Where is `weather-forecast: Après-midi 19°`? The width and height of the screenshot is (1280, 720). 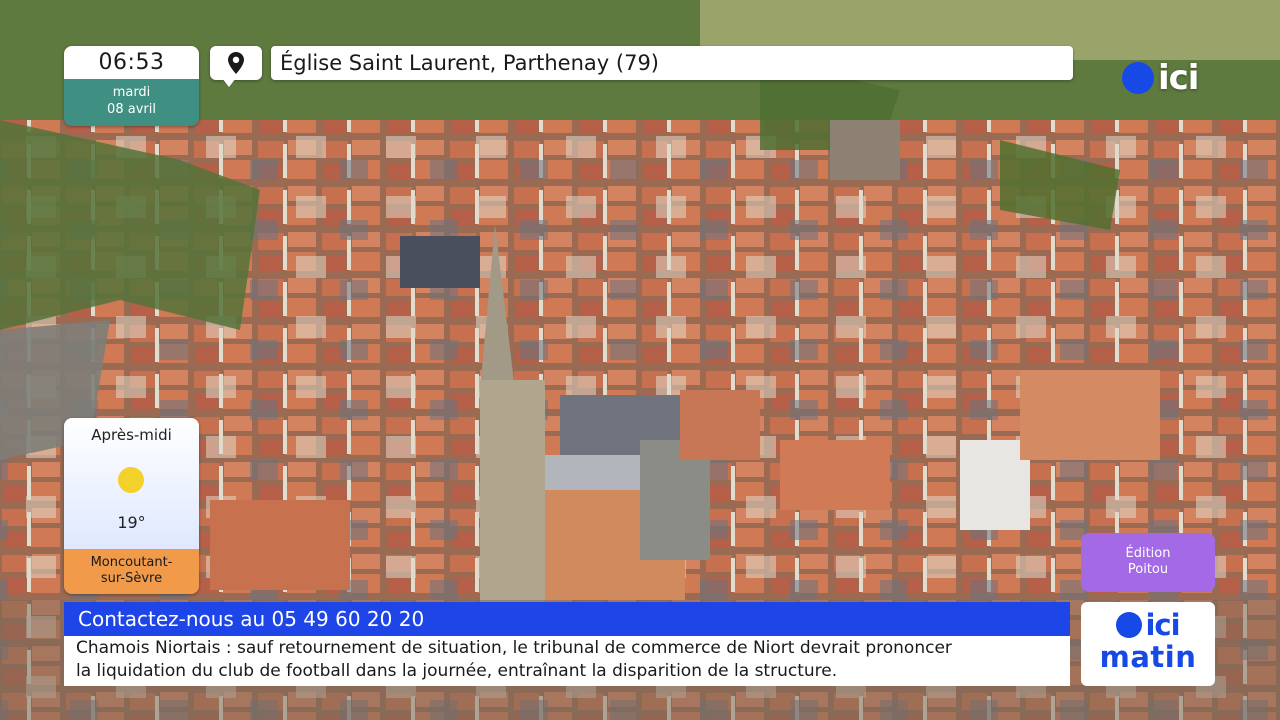 weather-forecast: Après-midi 19° is located at coordinates (131, 483).